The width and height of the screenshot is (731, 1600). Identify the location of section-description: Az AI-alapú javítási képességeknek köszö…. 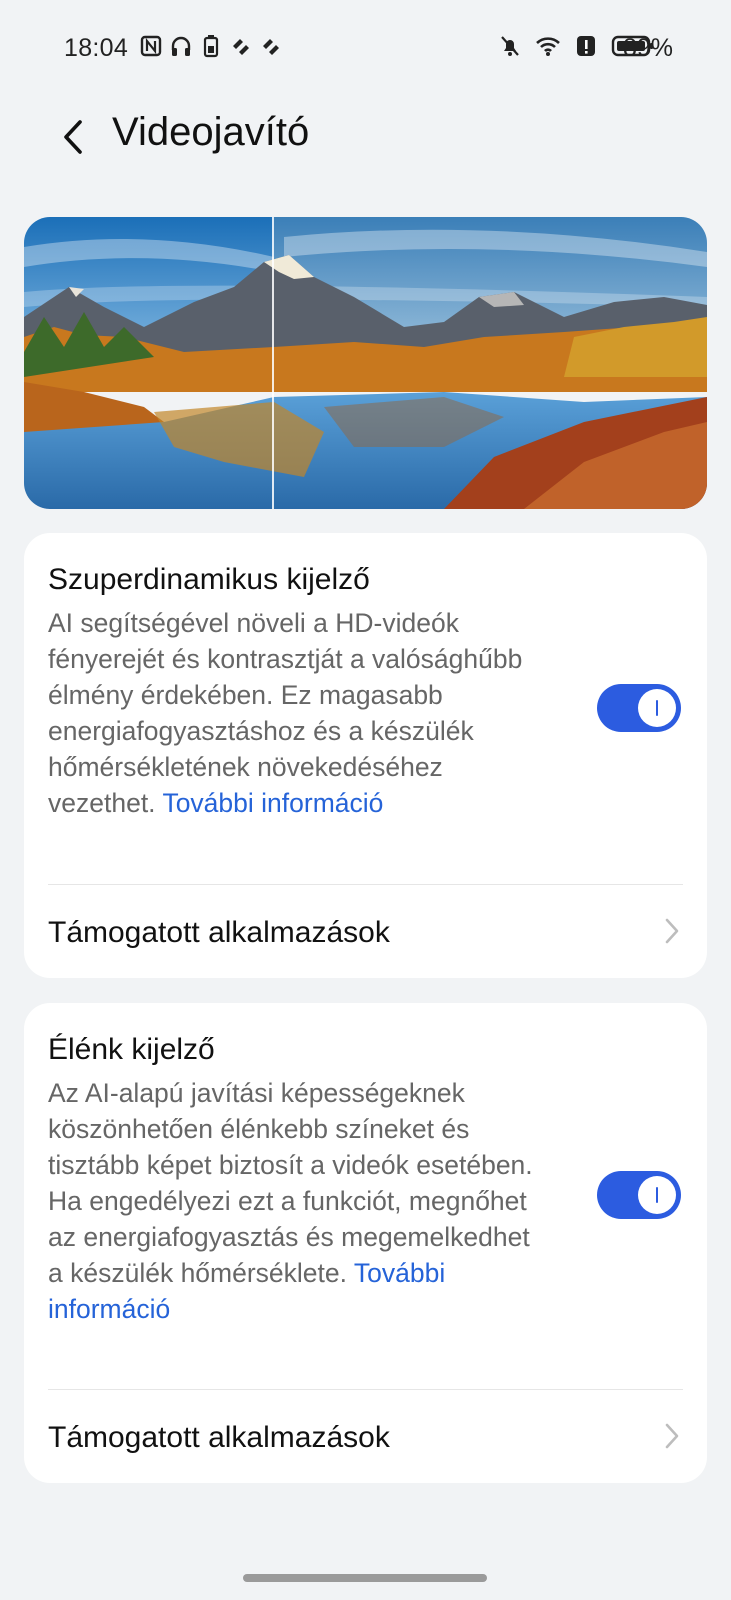
(290, 1201).